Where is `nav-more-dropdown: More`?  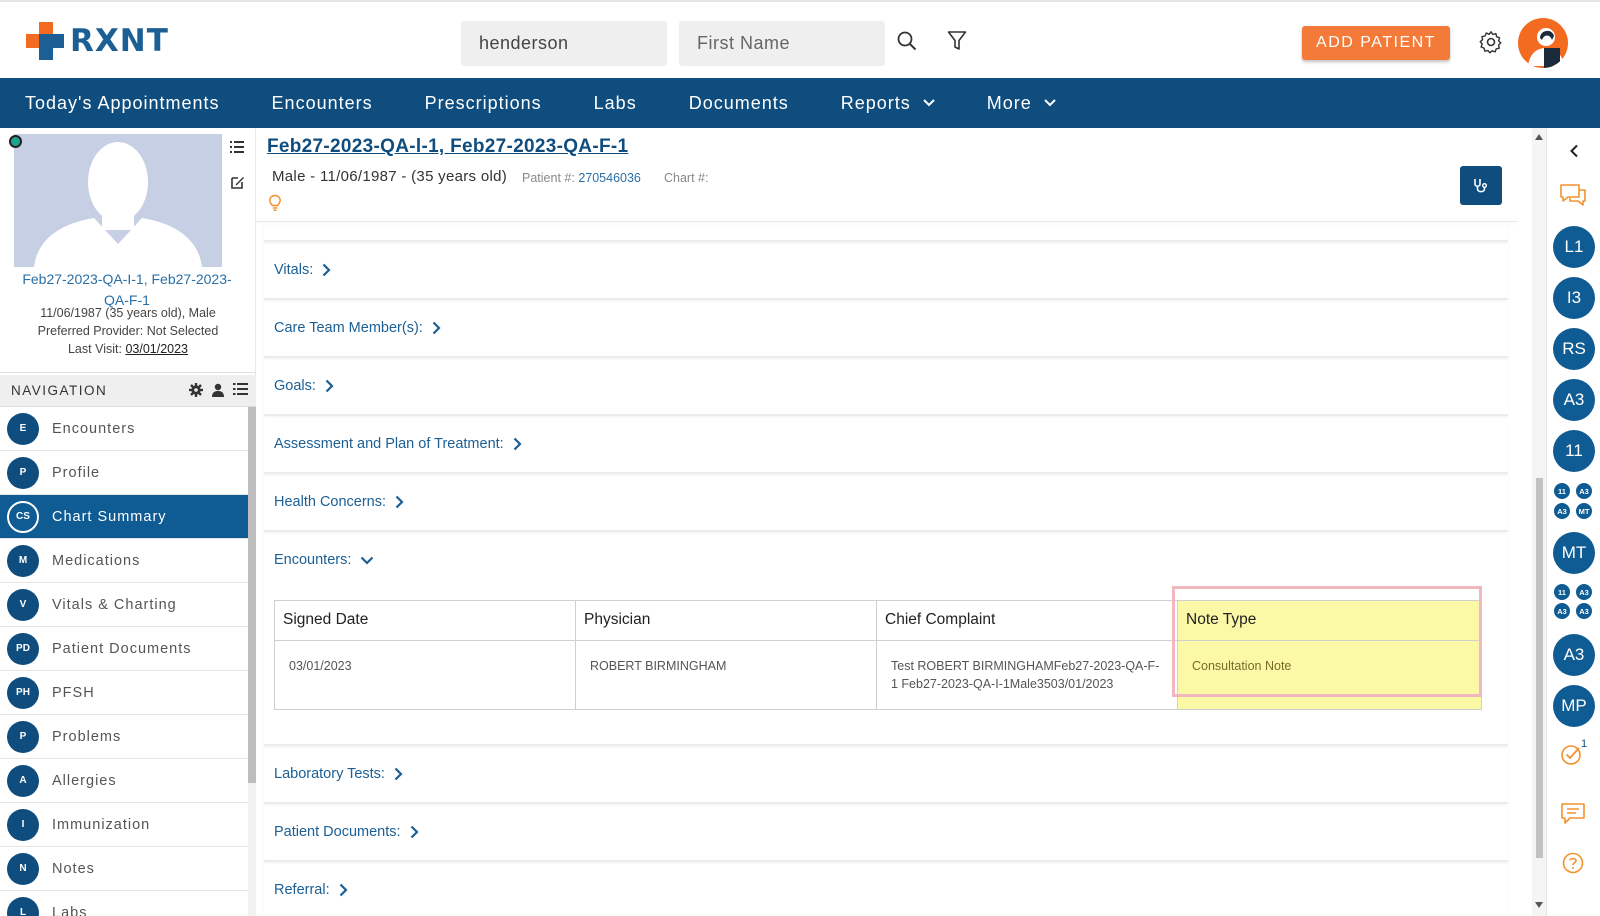 nav-more-dropdown: More is located at coordinates (1021, 103).